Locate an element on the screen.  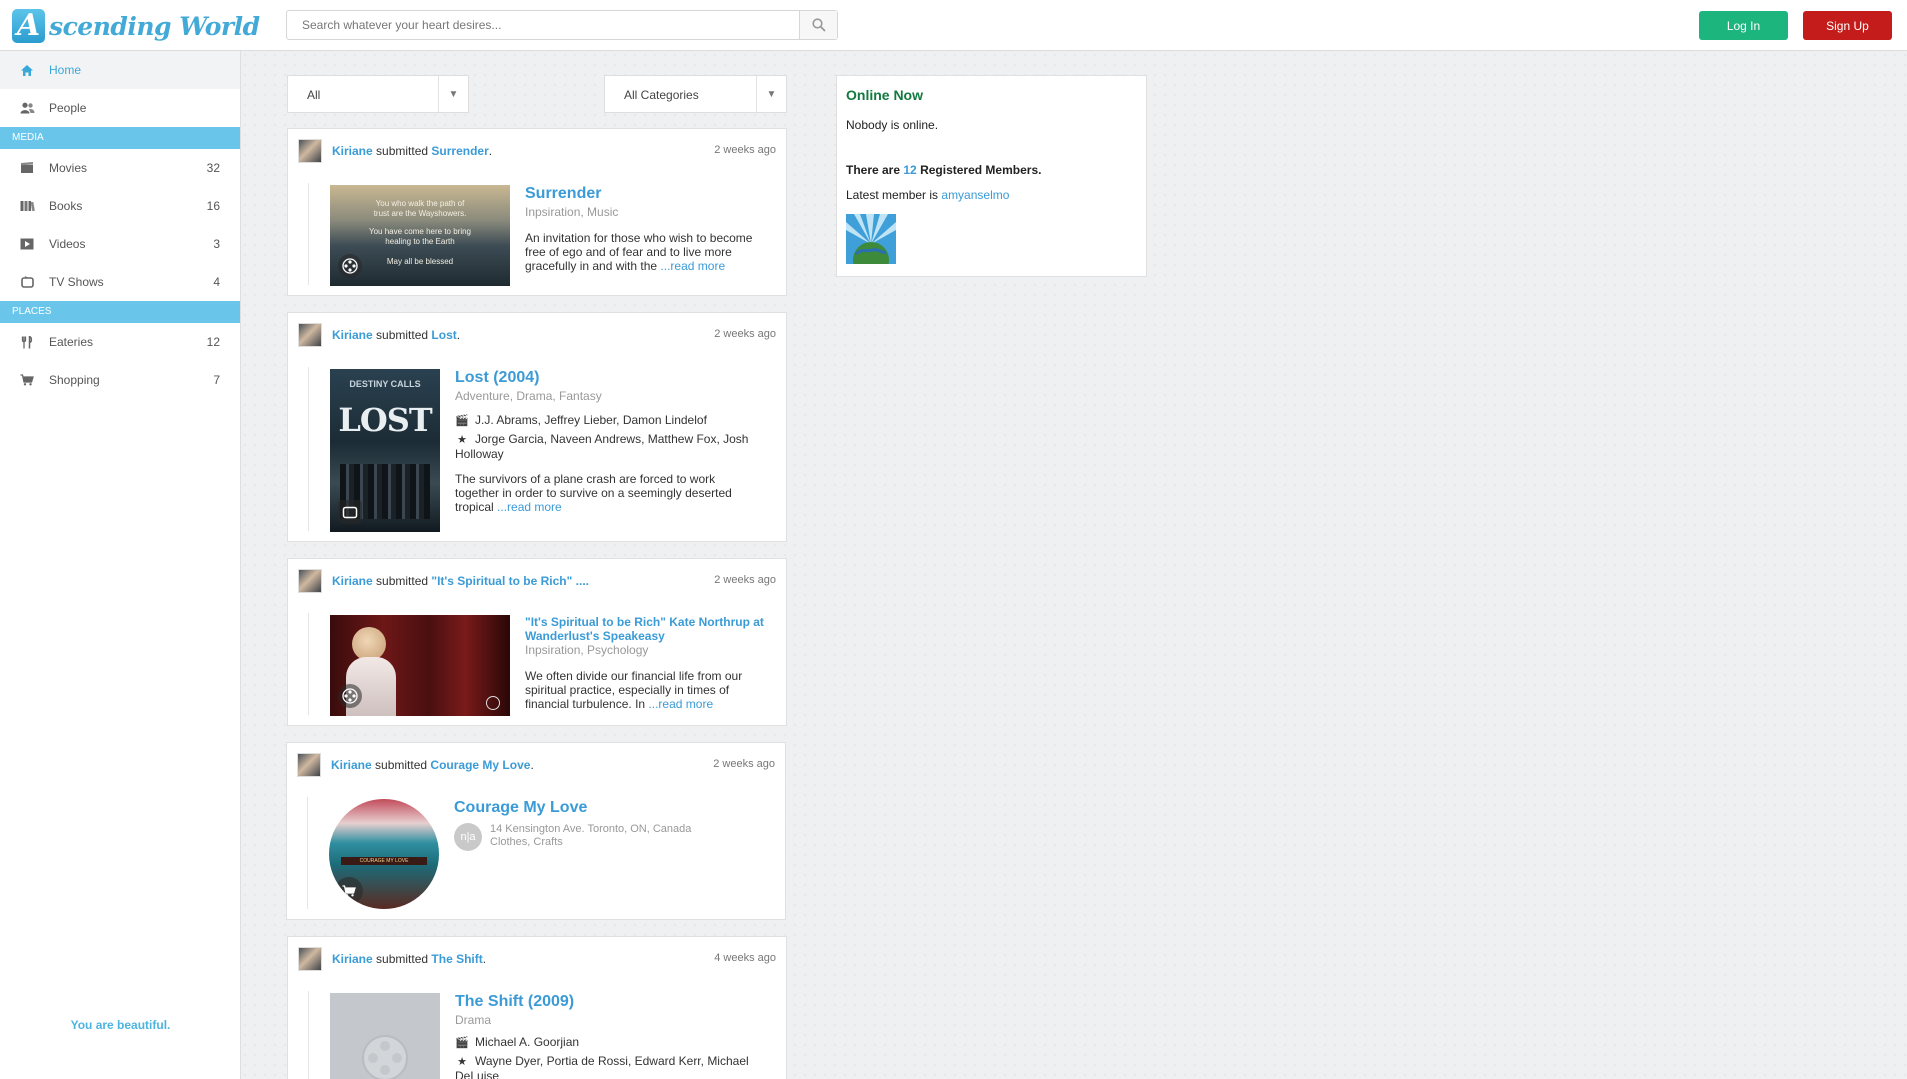
section-header-places: PLACES is located at coordinates (120, 312).